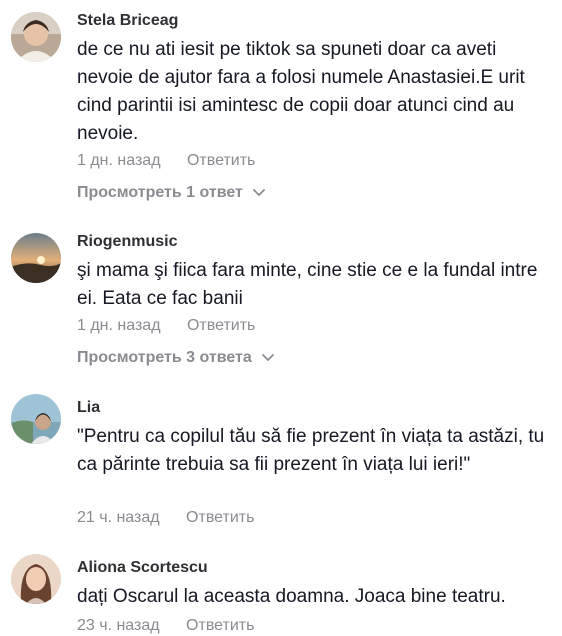 The width and height of the screenshot is (562, 636). What do you see at coordinates (160, 193) in the screenshot?
I see `view-replies-label: Просмотреть 1 ответ` at bounding box center [160, 193].